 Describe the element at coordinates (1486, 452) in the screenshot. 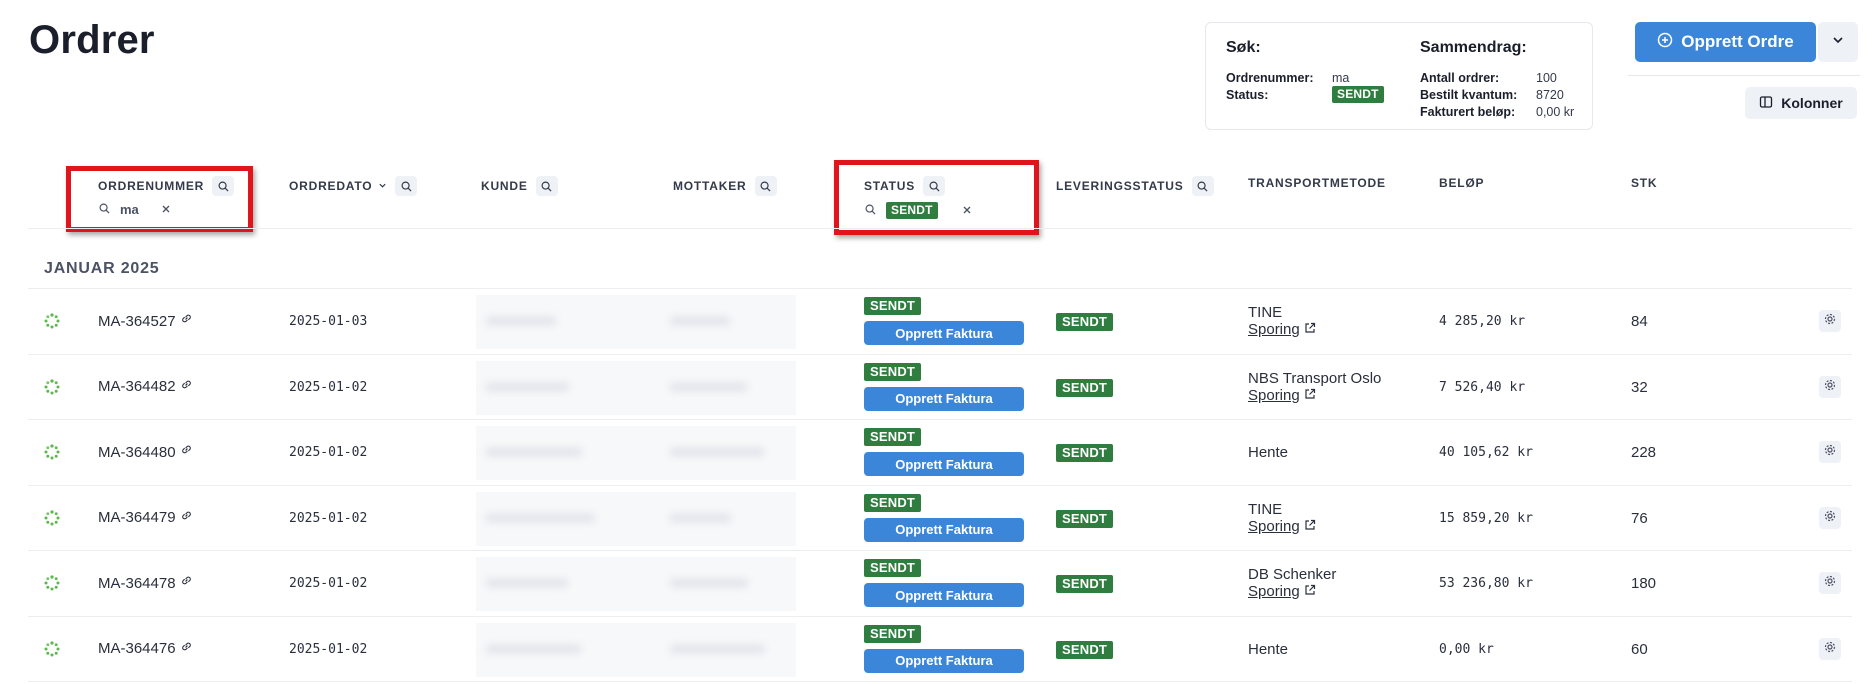

I see `amount: 40 105,62 kr` at that location.